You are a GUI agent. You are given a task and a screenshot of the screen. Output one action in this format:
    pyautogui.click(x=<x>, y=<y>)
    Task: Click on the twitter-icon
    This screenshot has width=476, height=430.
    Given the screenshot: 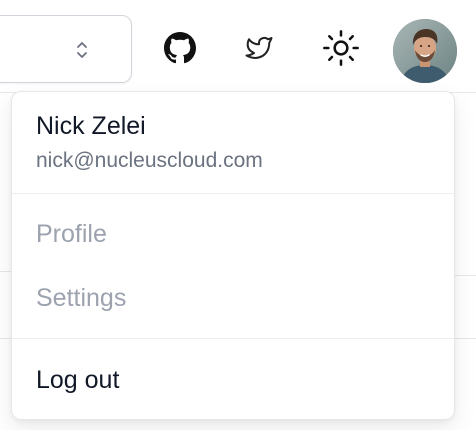 What is the action you would take?
    pyautogui.click(x=259, y=47)
    